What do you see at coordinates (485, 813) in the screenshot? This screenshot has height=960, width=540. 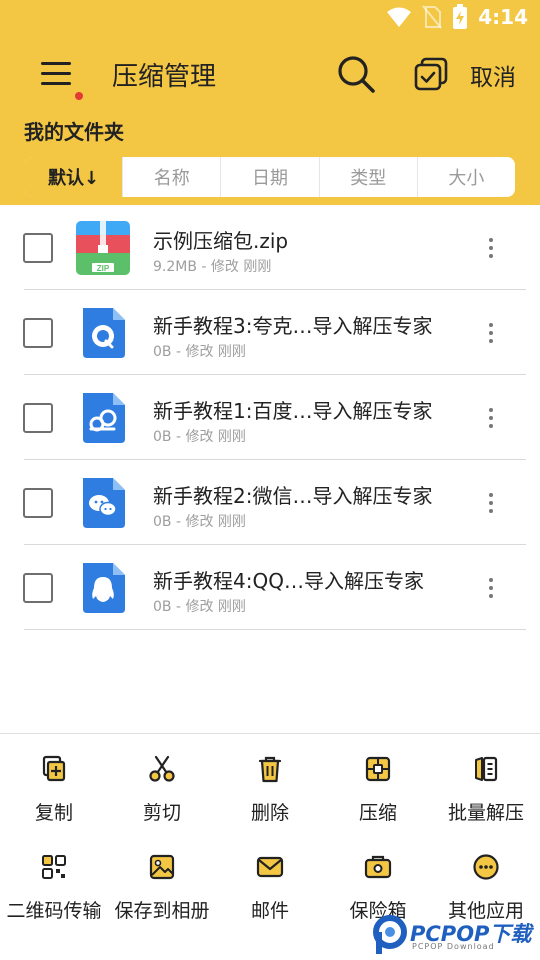 I see `action-label: 批量解压` at bounding box center [485, 813].